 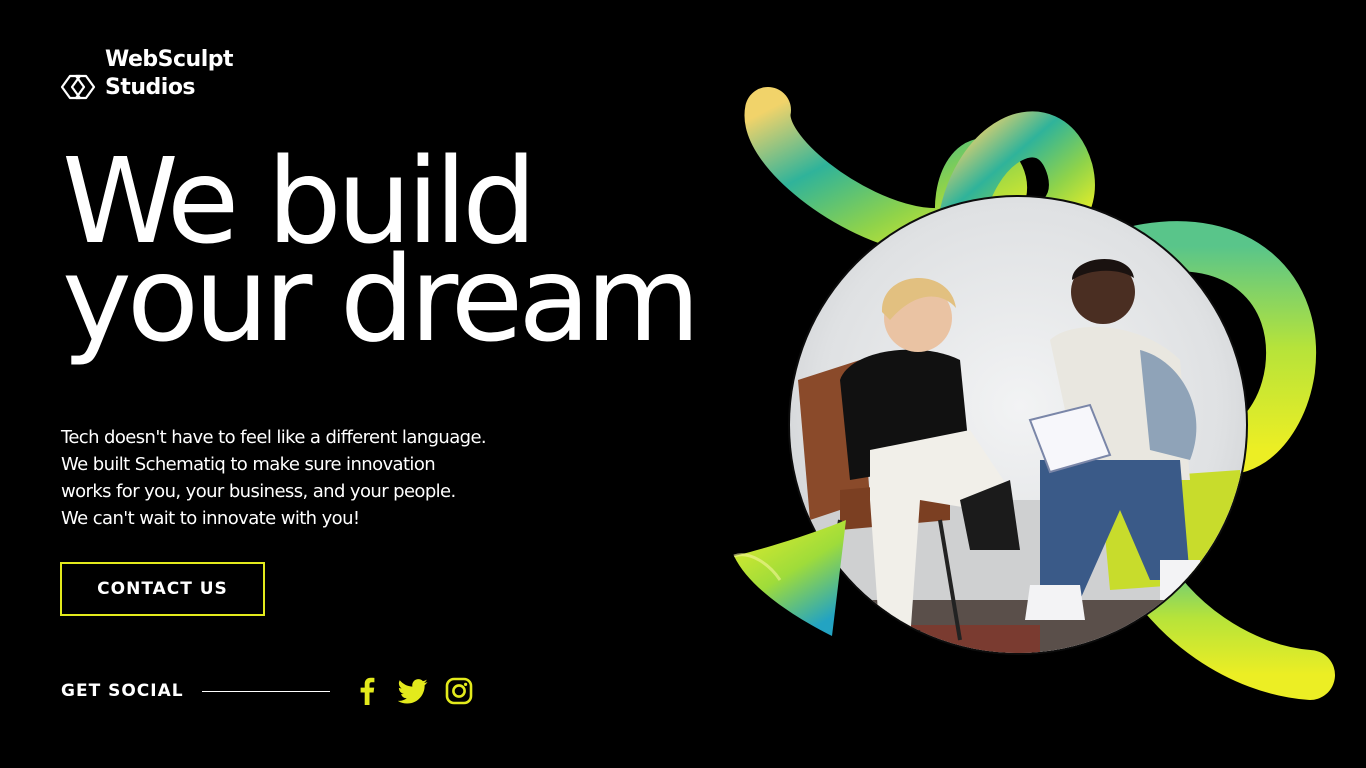 What do you see at coordinates (122, 691) in the screenshot?
I see `social-label: GET SOCIAL` at bounding box center [122, 691].